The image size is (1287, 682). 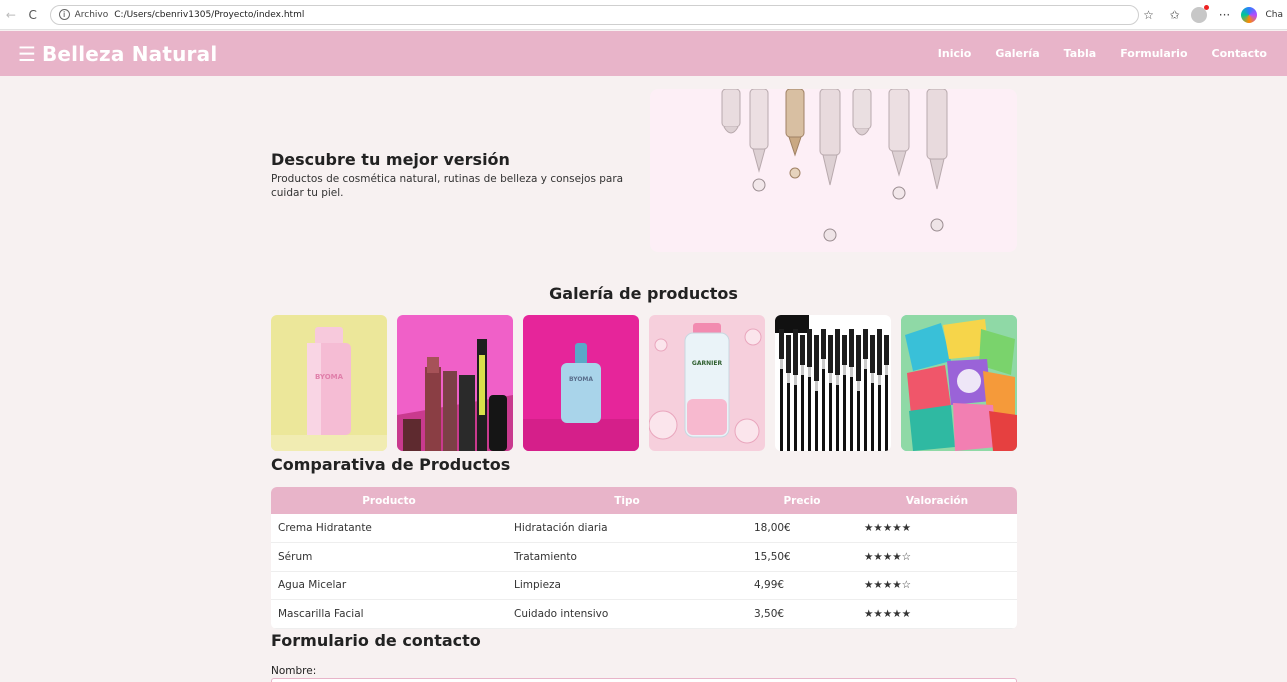 What do you see at coordinates (209, 14) in the screenshot?
I see `address-url: C:/Users/cbenriv1305/Proyecto/index.html` at bounding box center [209, 14].